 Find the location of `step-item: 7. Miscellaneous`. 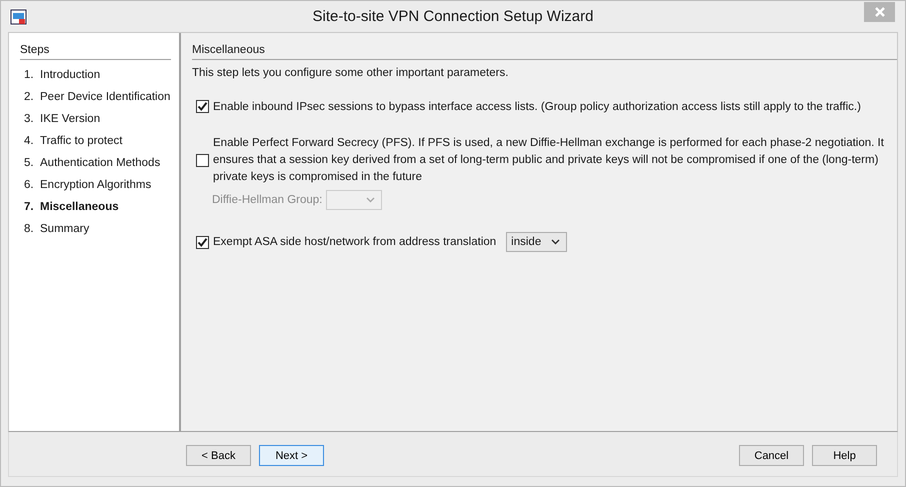

step-item: 7. Miscellaneous is located at coordinates (71, 207).